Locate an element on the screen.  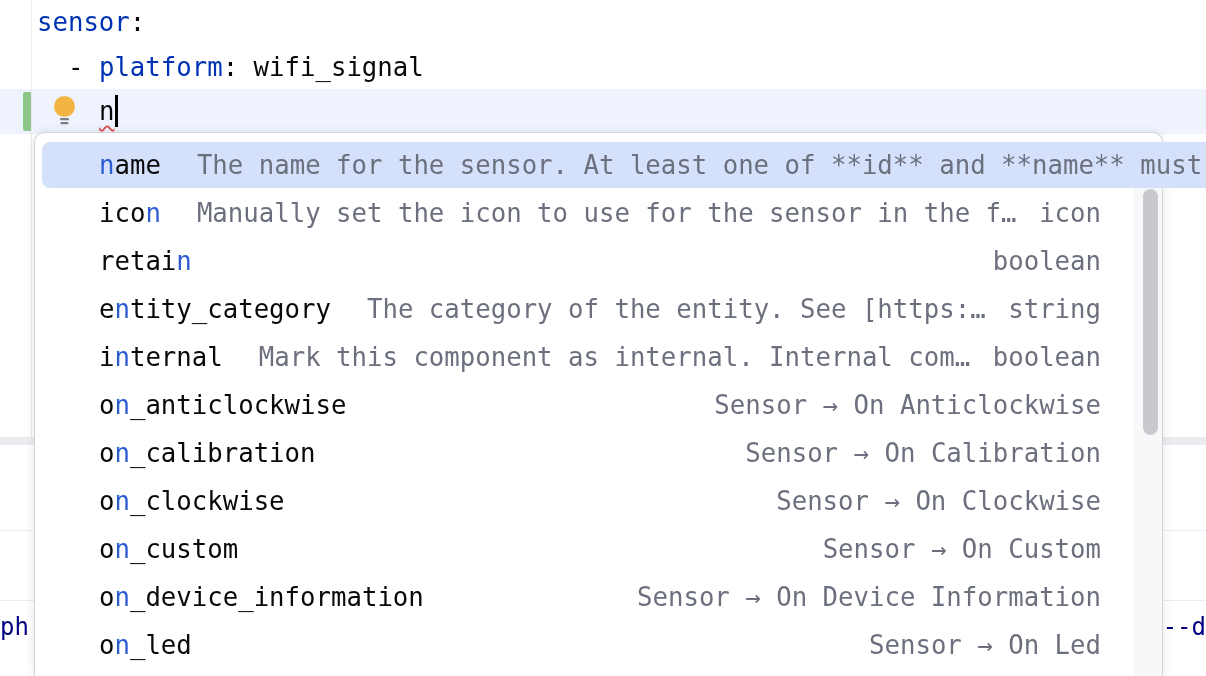
completion-item: on_calibration Sensor → On Calibration is located at coordinates (588, 453).